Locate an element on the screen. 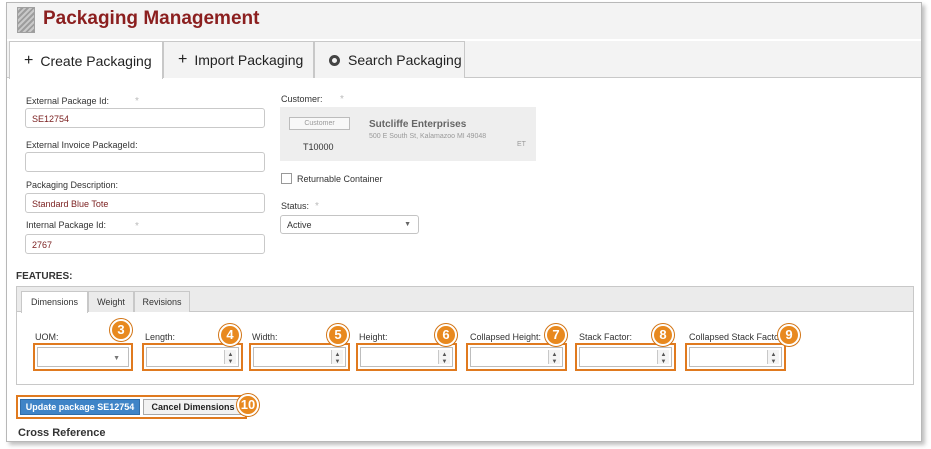  width-input: ▲ ▼ is located at coordinates (299, 357).